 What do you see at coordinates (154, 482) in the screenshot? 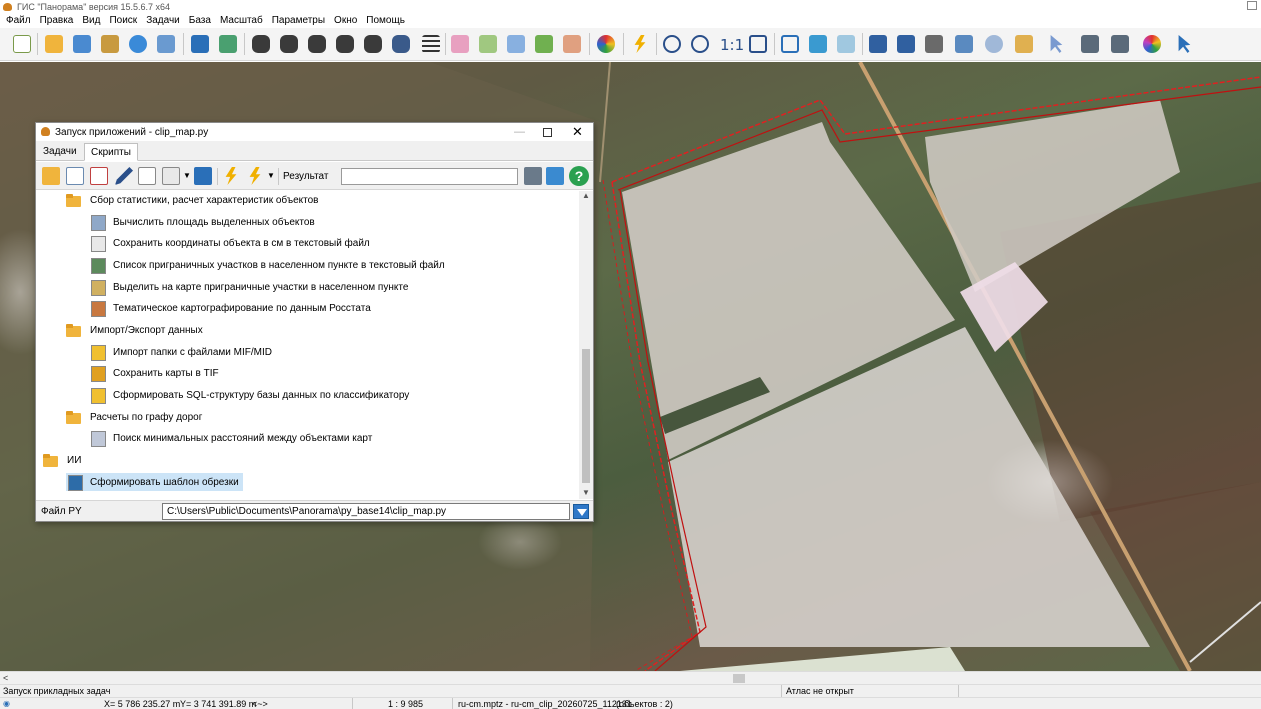
I see `tree-script-clip-template: Сформировать шаблон обрезки` at bounding box center [154, 482].